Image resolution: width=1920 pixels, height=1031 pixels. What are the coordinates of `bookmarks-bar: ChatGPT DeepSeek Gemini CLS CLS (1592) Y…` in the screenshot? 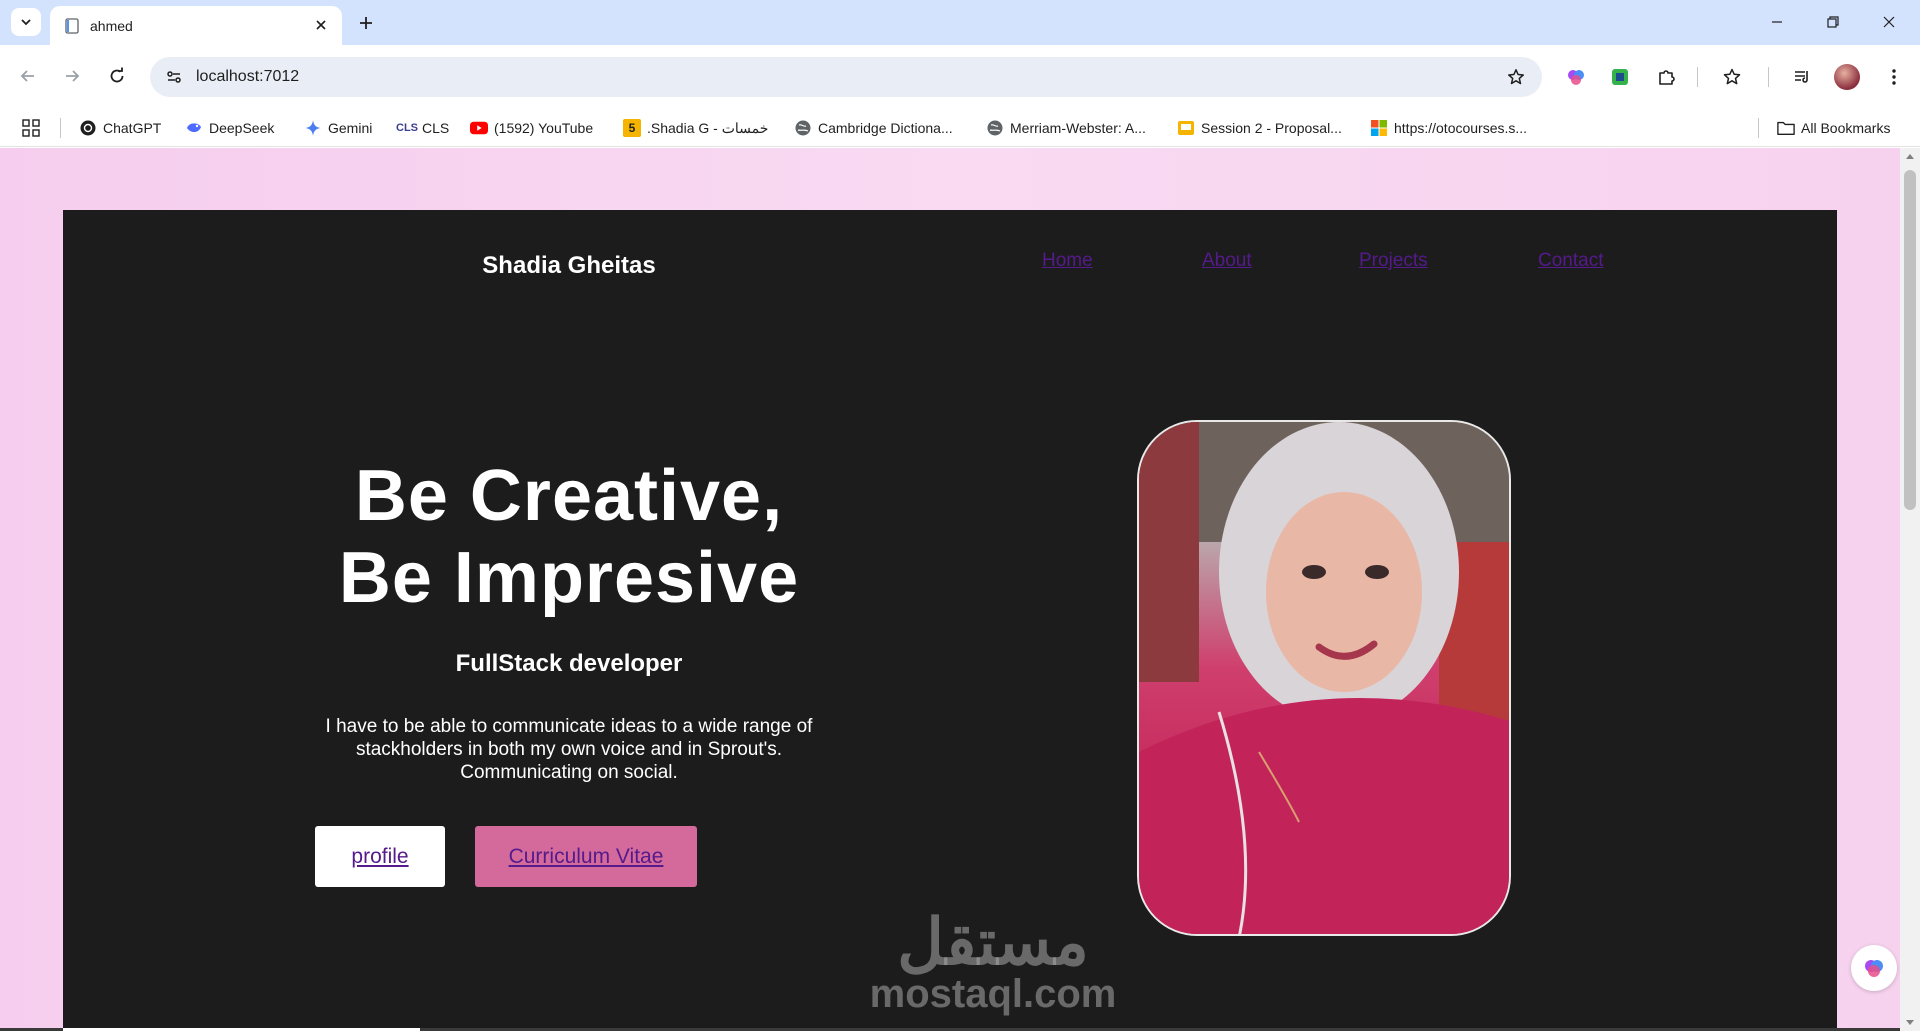 It's located at (960, 127).